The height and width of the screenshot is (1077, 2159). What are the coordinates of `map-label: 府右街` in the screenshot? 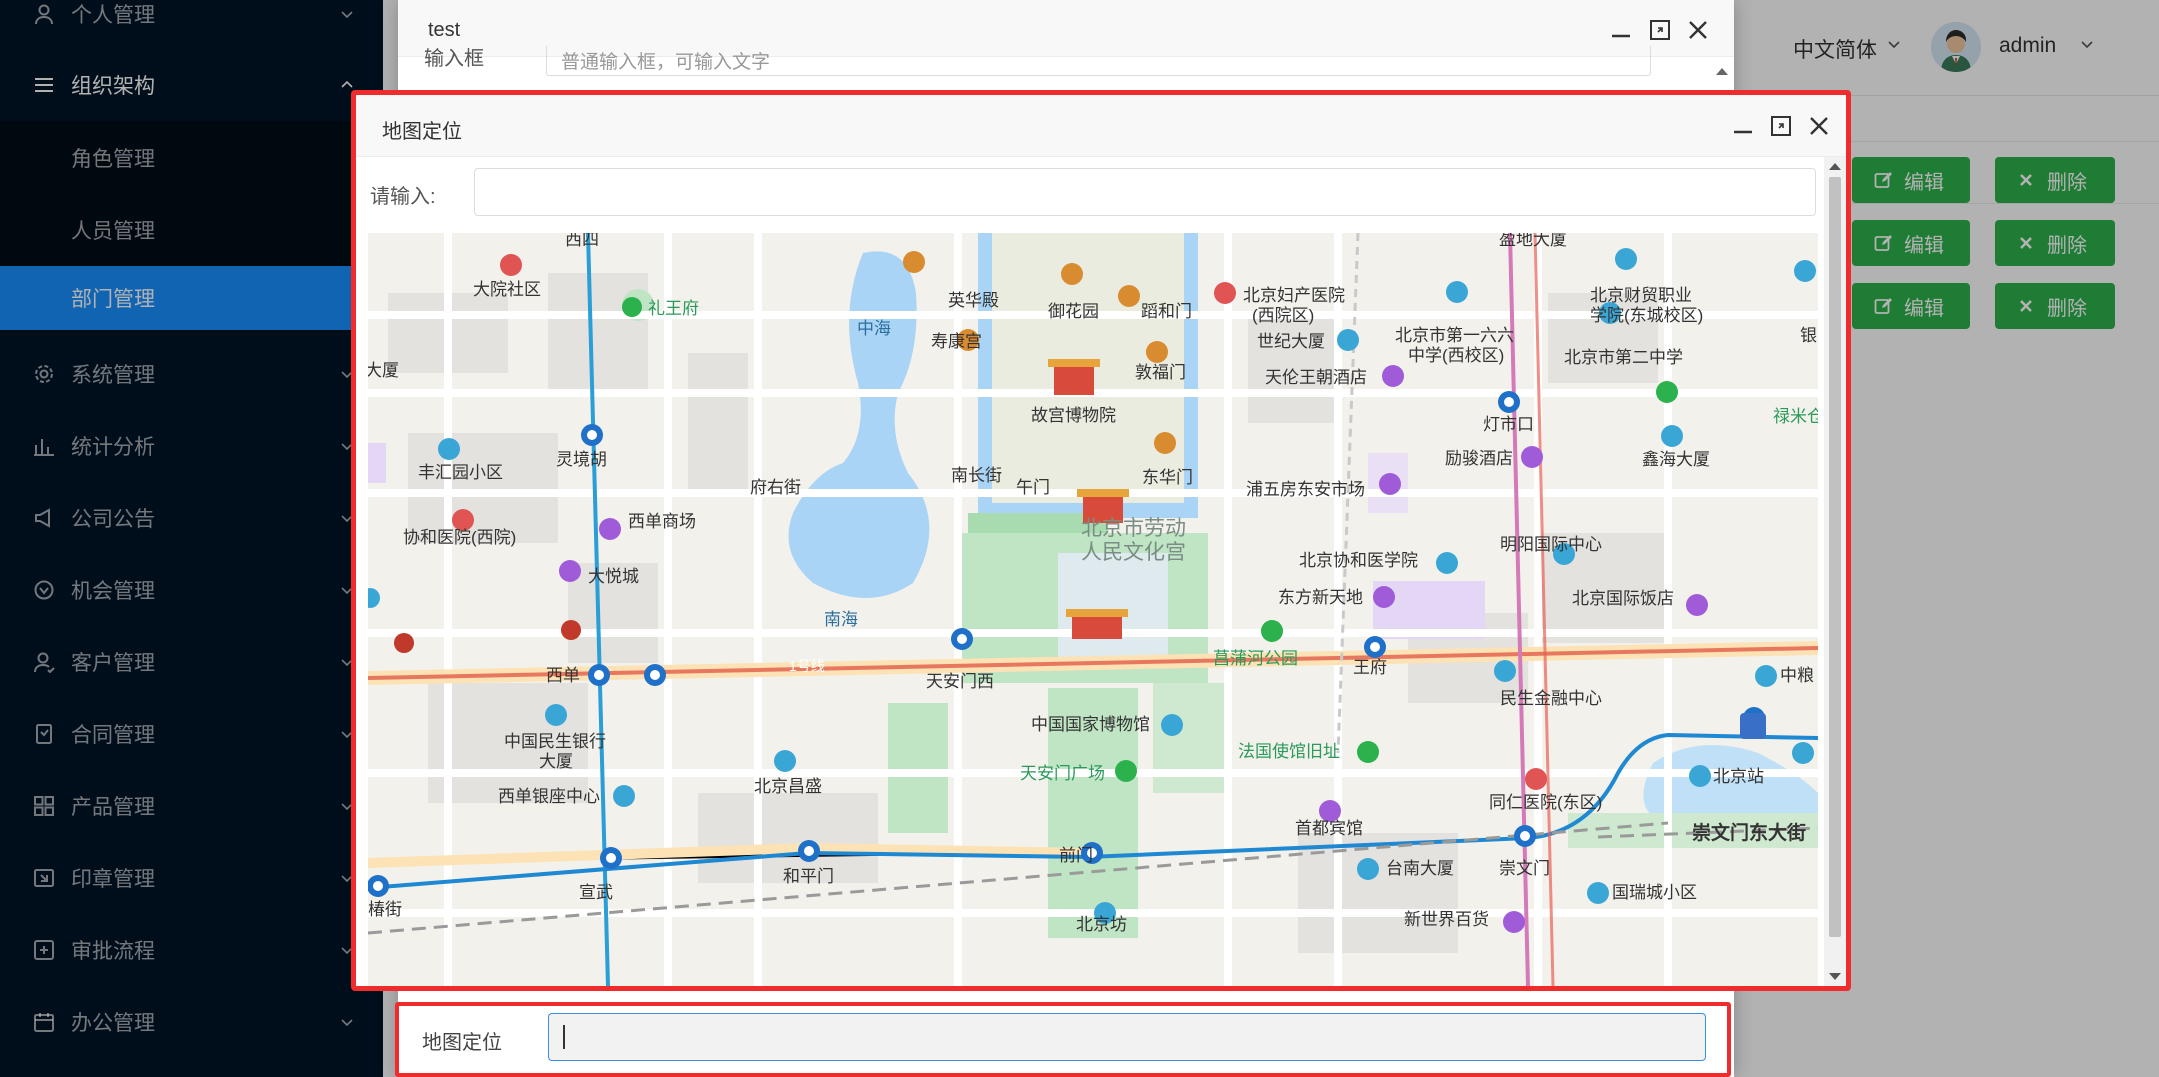 It's located at (775, 487).